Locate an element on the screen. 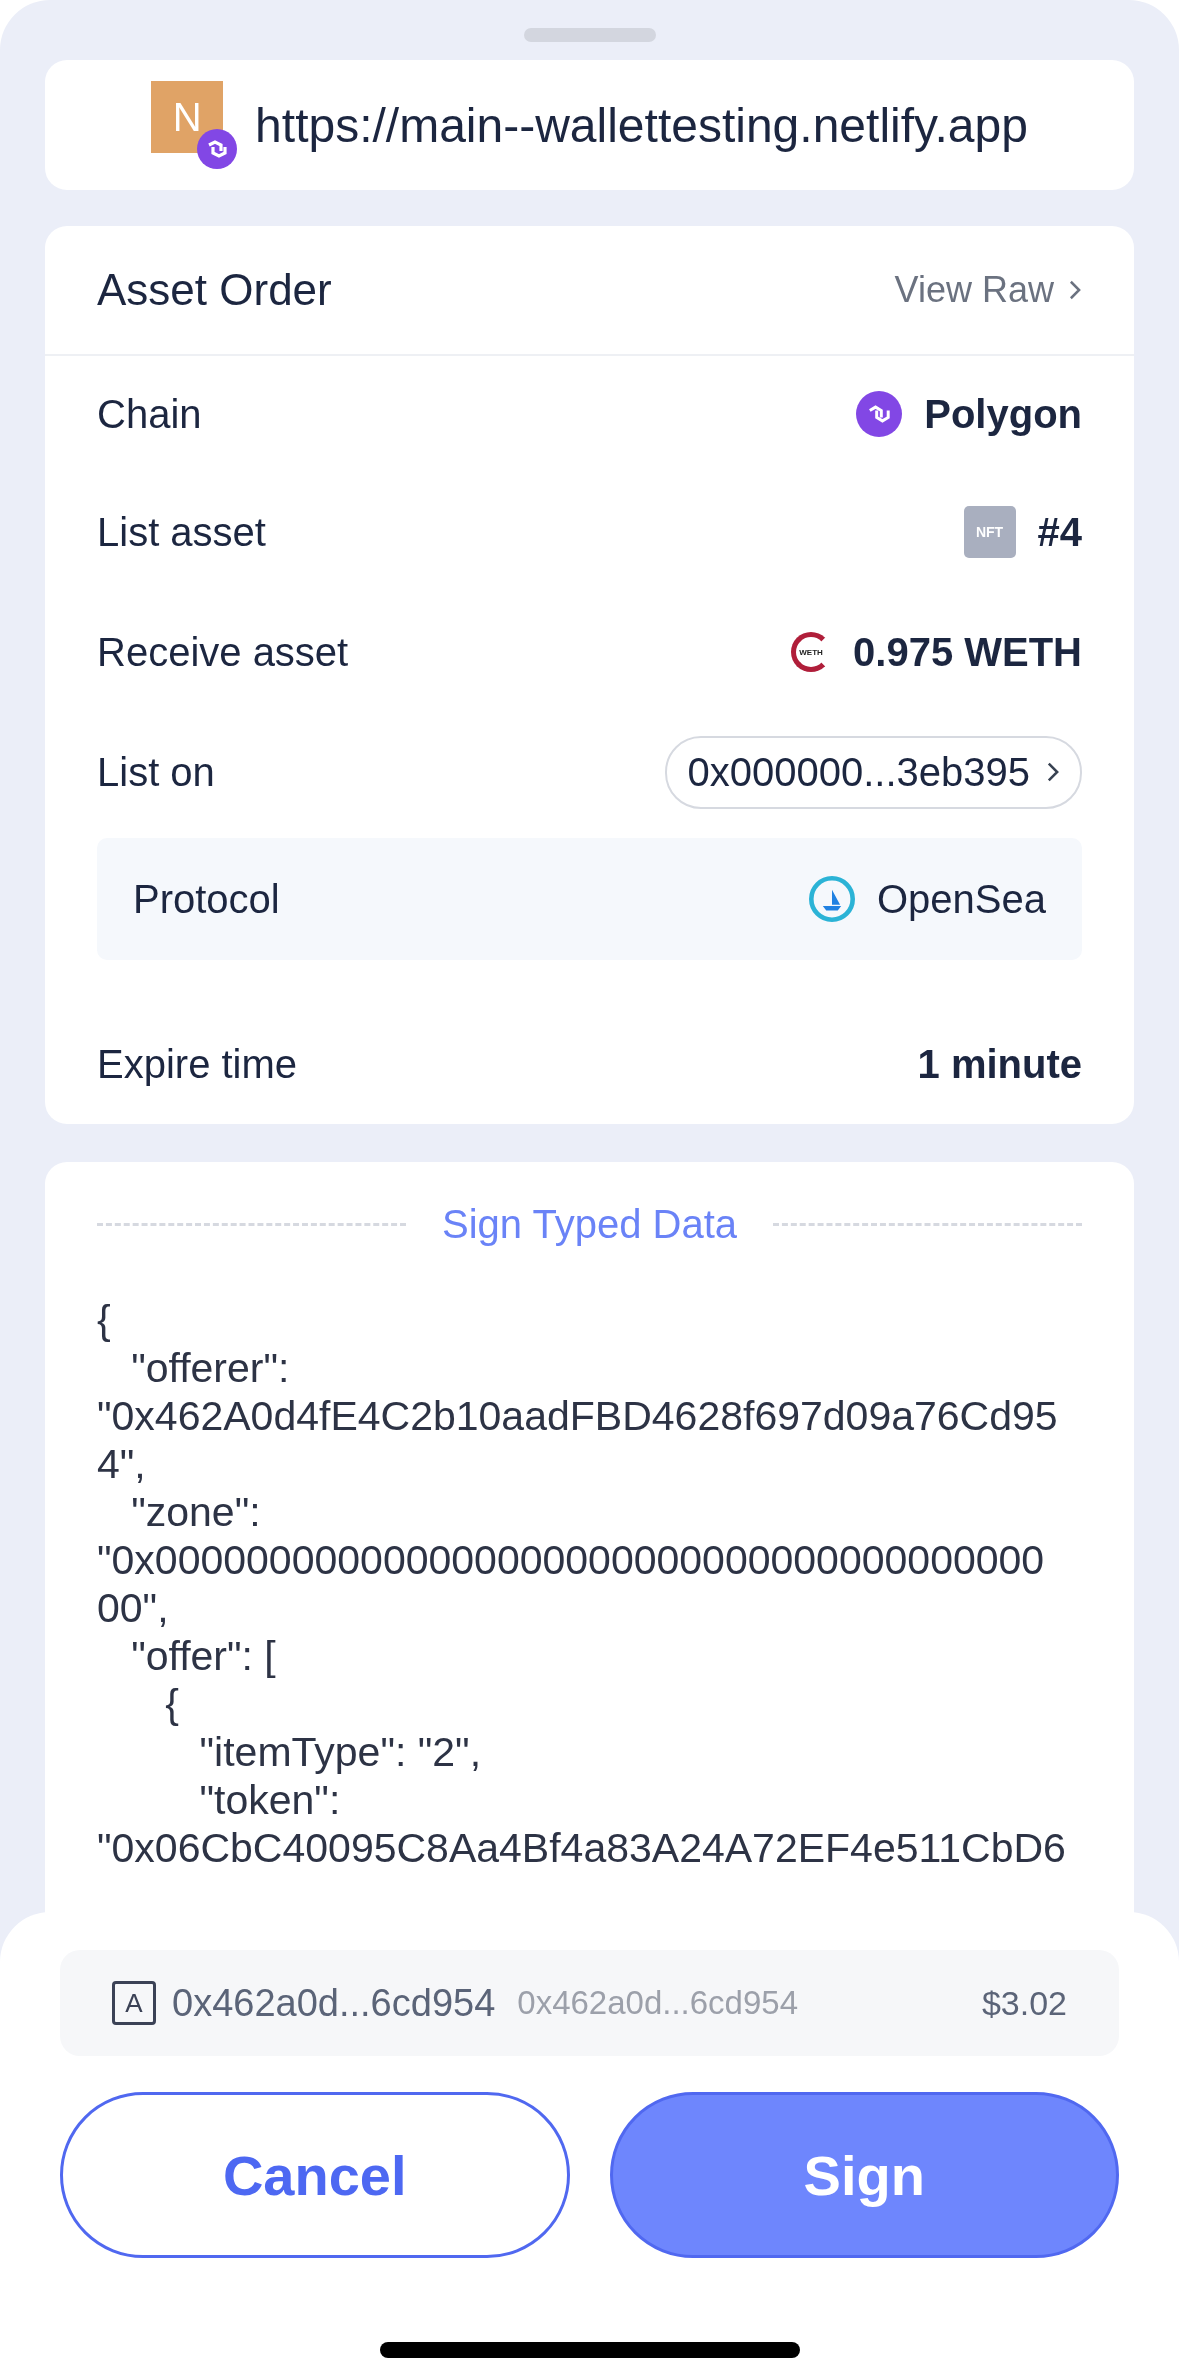 The width and height of the screenshot is (1179, 2379). code-line: "offerer": is located at coordinates (210, 1368).